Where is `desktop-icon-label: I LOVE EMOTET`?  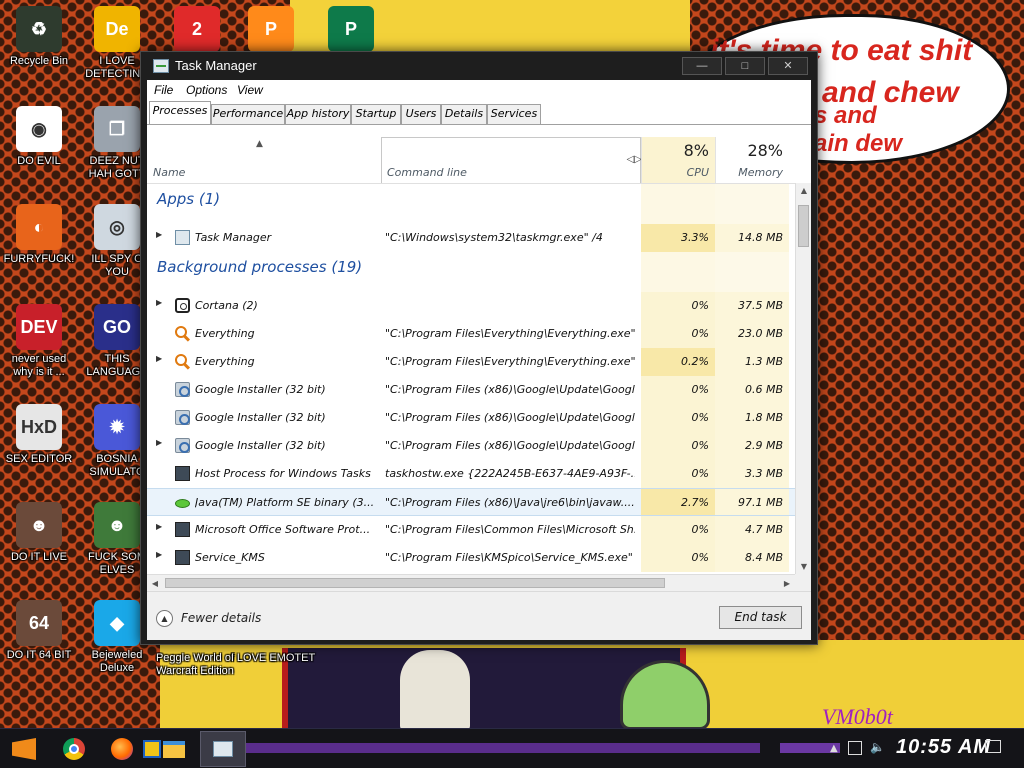 desktop-icon-label: I LOVE EMOTET is located at coordinates (273, 658).